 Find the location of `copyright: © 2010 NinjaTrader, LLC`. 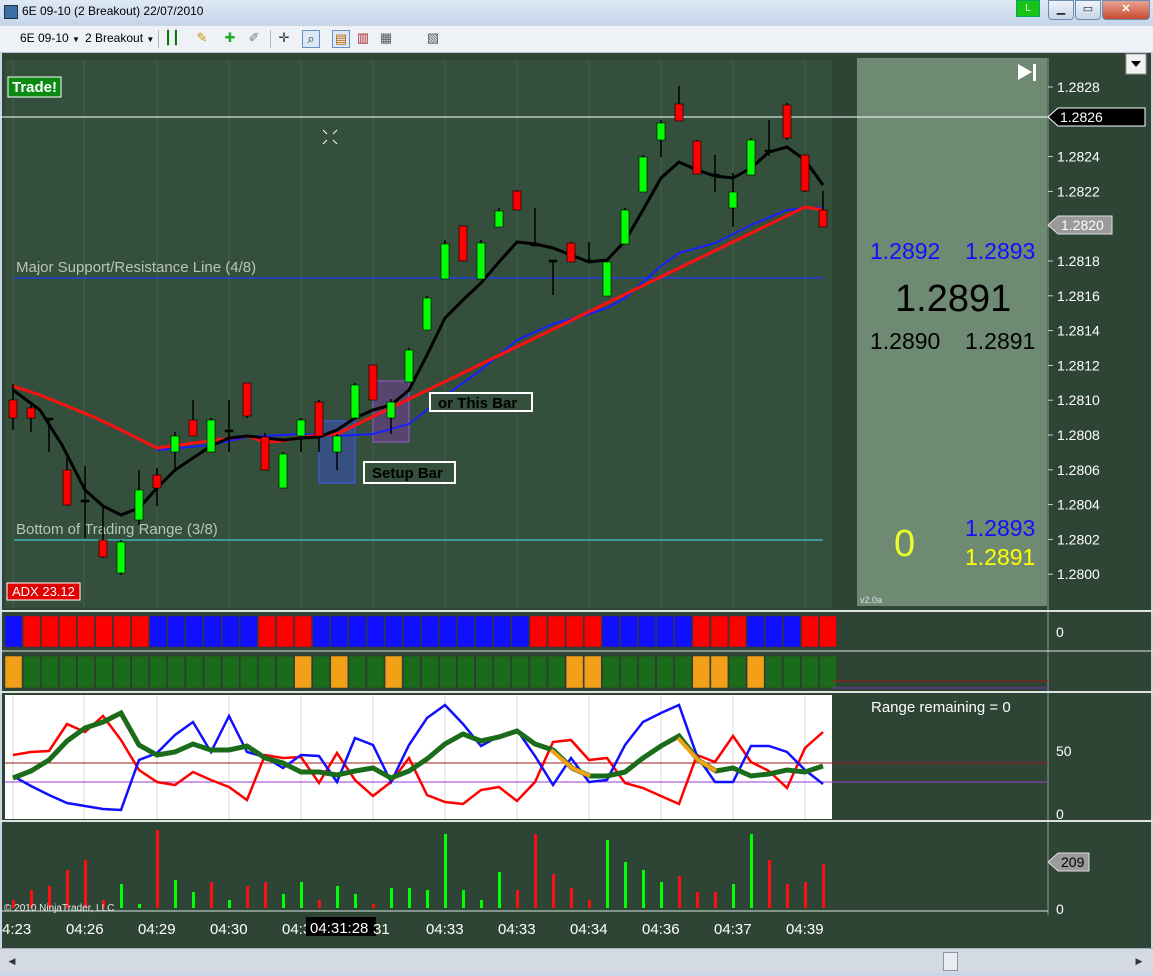

copyright: © 2010 NinjaTrader, LLC is located at coordinates (59, 908).